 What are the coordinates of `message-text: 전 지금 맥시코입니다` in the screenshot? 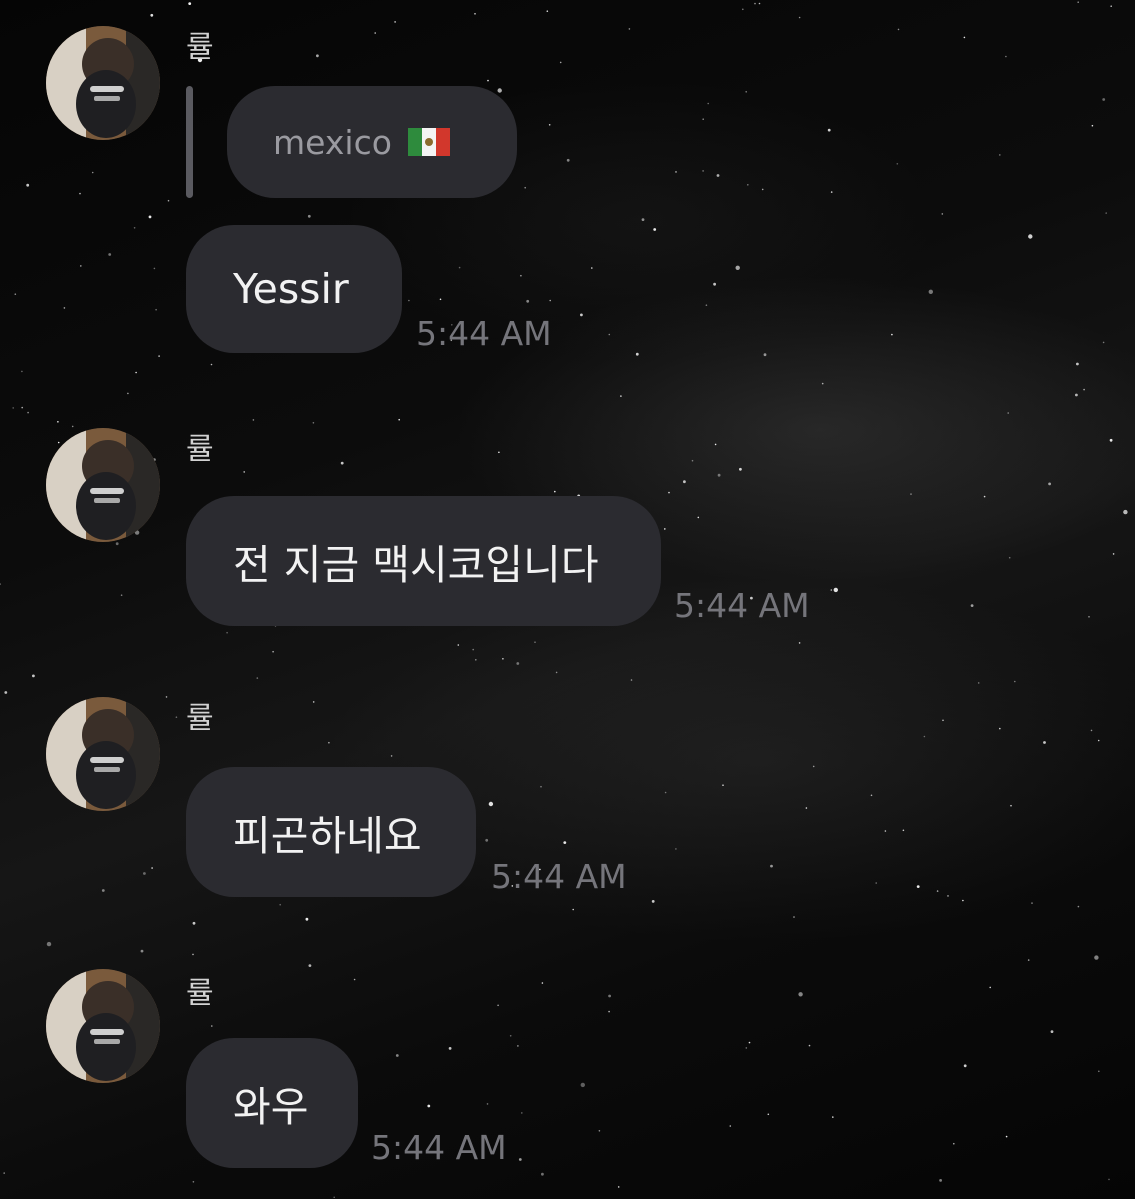 It's located at (416, 565).